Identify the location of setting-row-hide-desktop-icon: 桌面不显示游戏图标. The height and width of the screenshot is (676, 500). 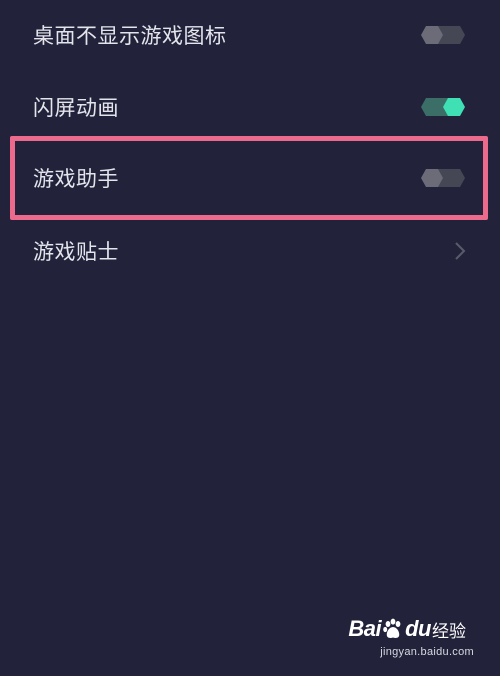
(250, 35).